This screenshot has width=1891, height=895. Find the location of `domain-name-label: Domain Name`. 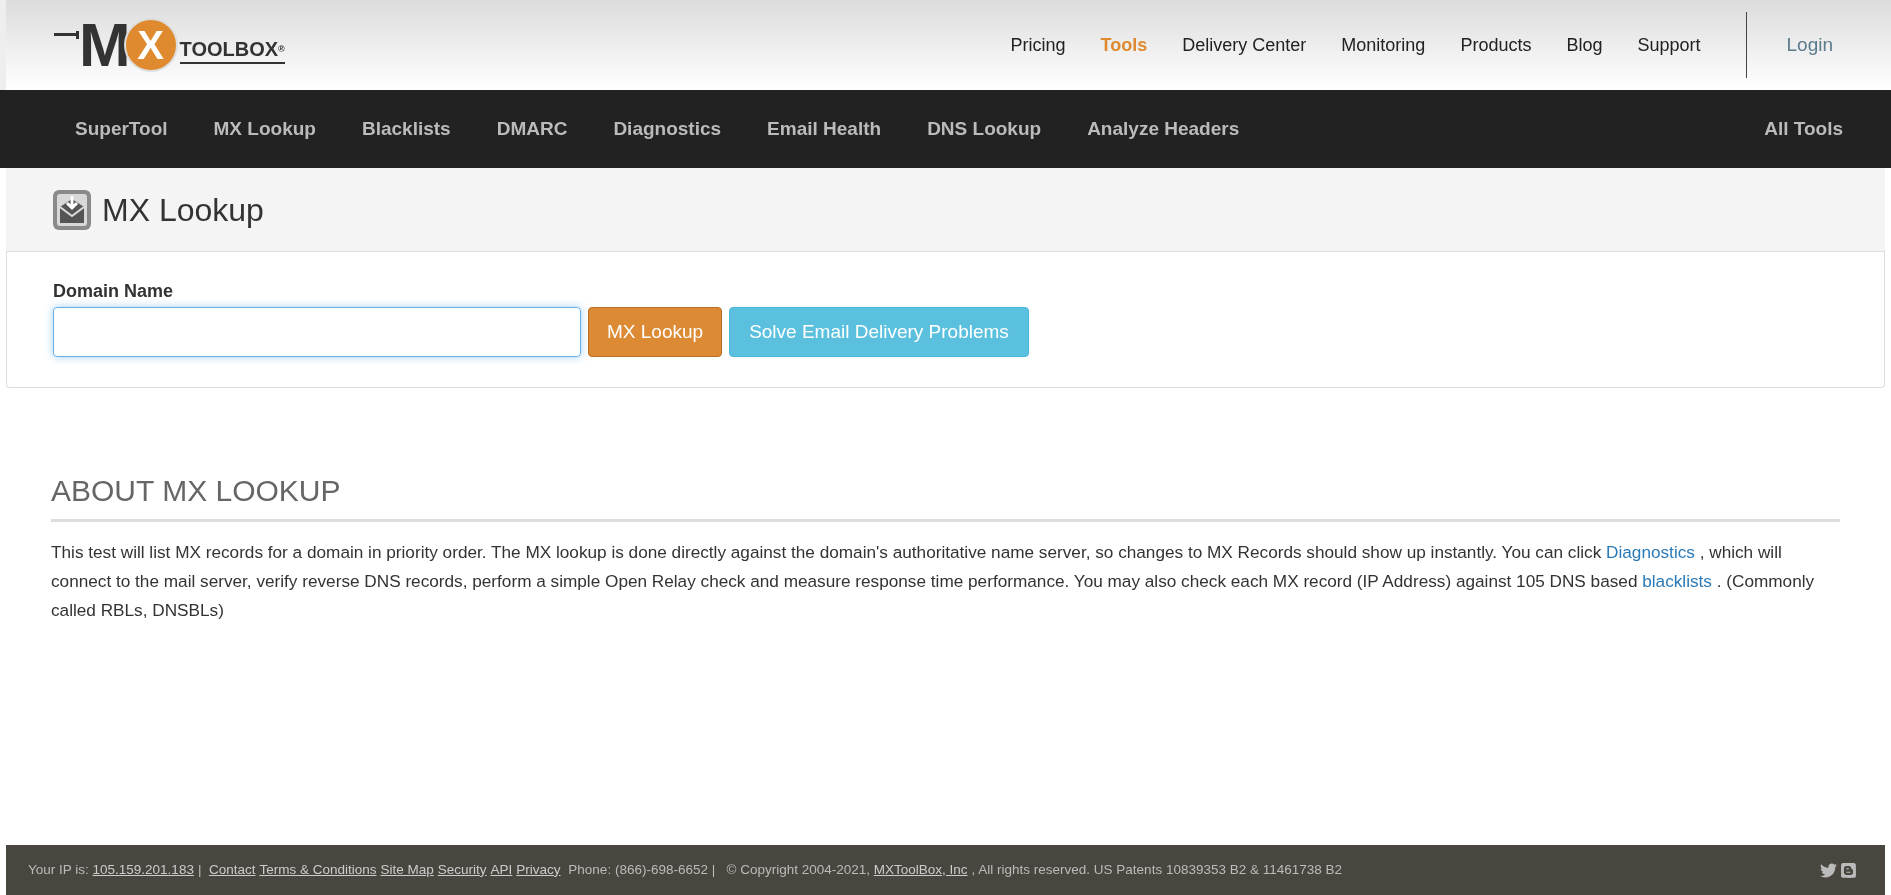

domain-name-label: Domain Name is located at coordinates (114, 291).